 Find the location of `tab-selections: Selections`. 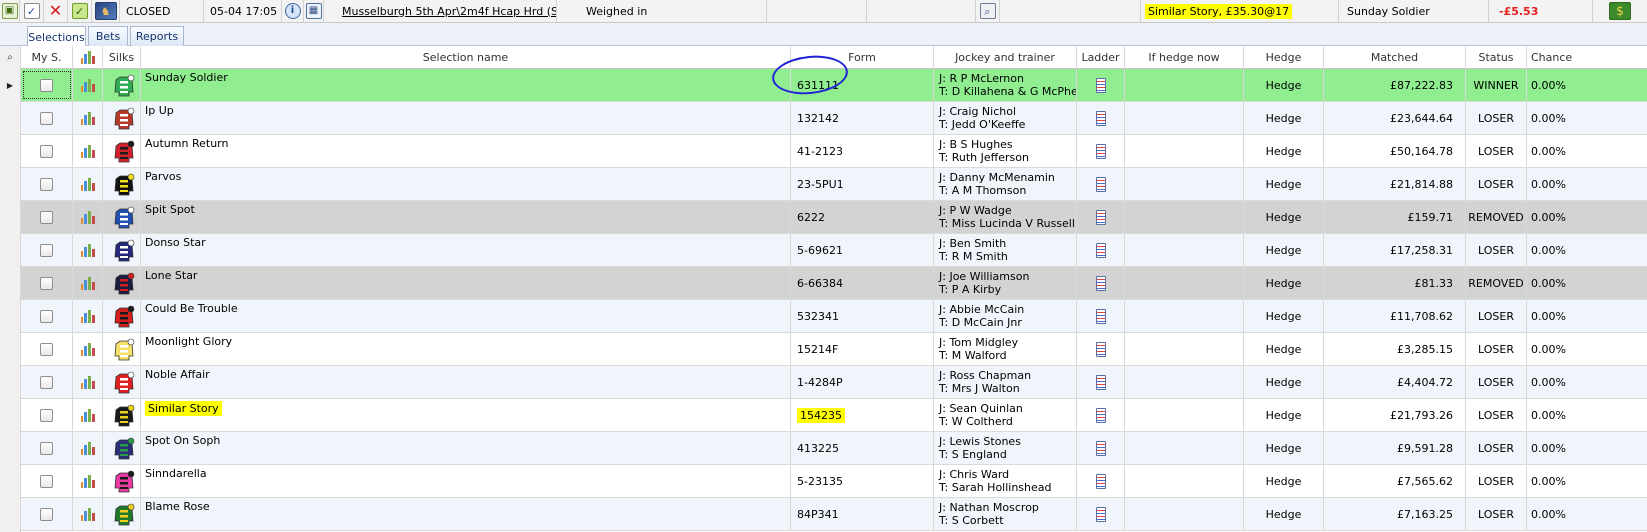

tab-selections: Selections is located at coordinates (56, 36).